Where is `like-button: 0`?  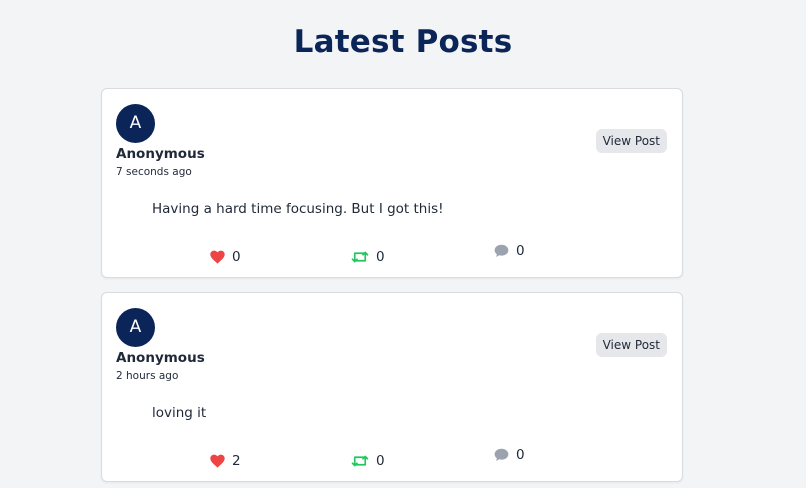 like-button: 0 is located at coordinates (225, 257).